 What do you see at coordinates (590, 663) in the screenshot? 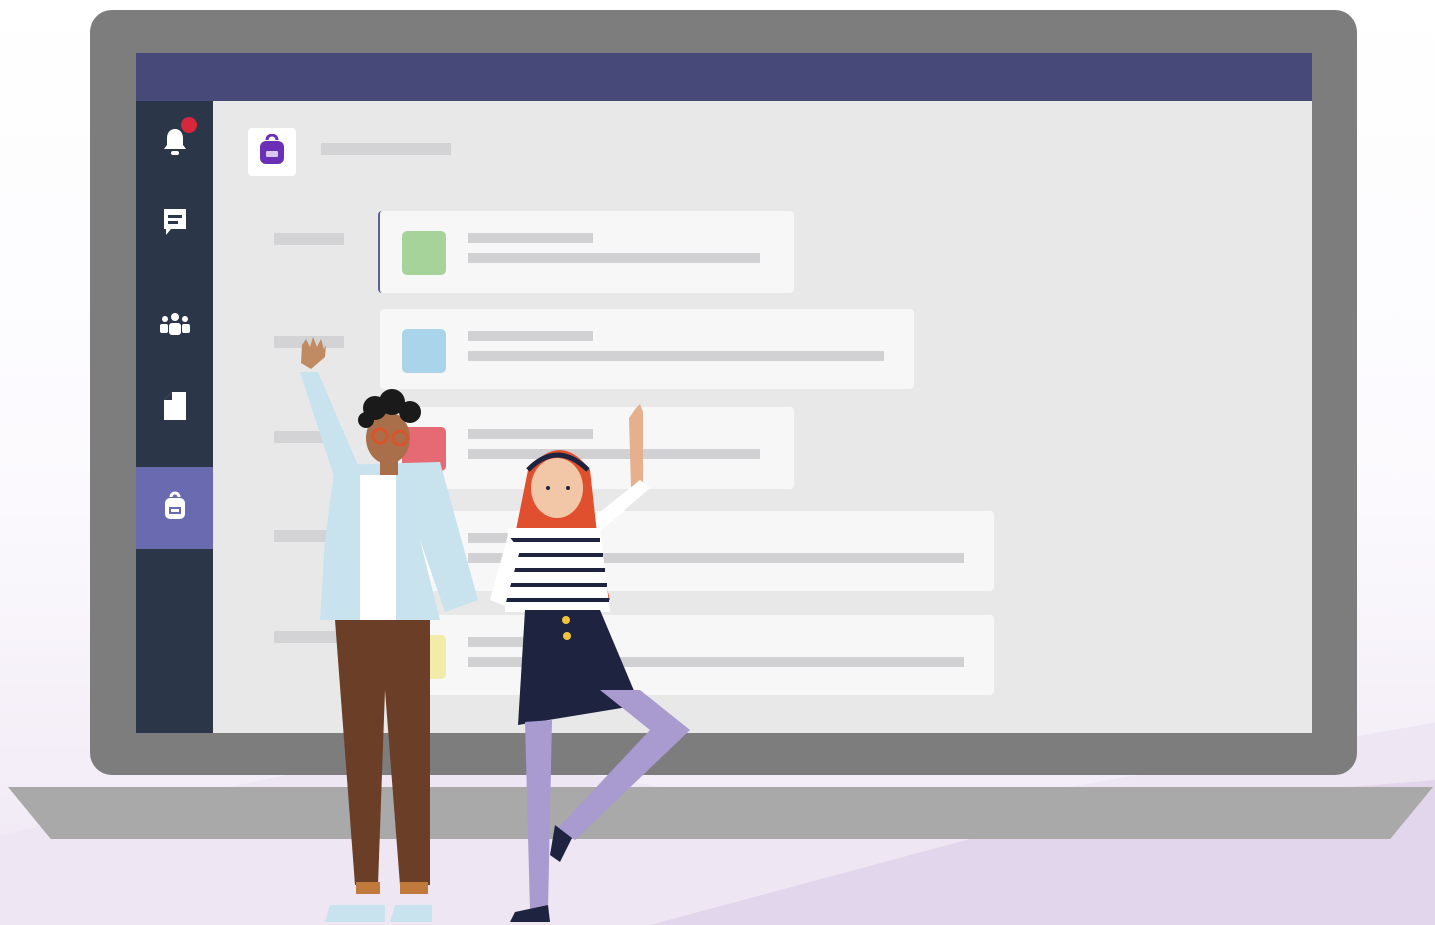
I see `waving-woman` at bounding box center [590, 663].